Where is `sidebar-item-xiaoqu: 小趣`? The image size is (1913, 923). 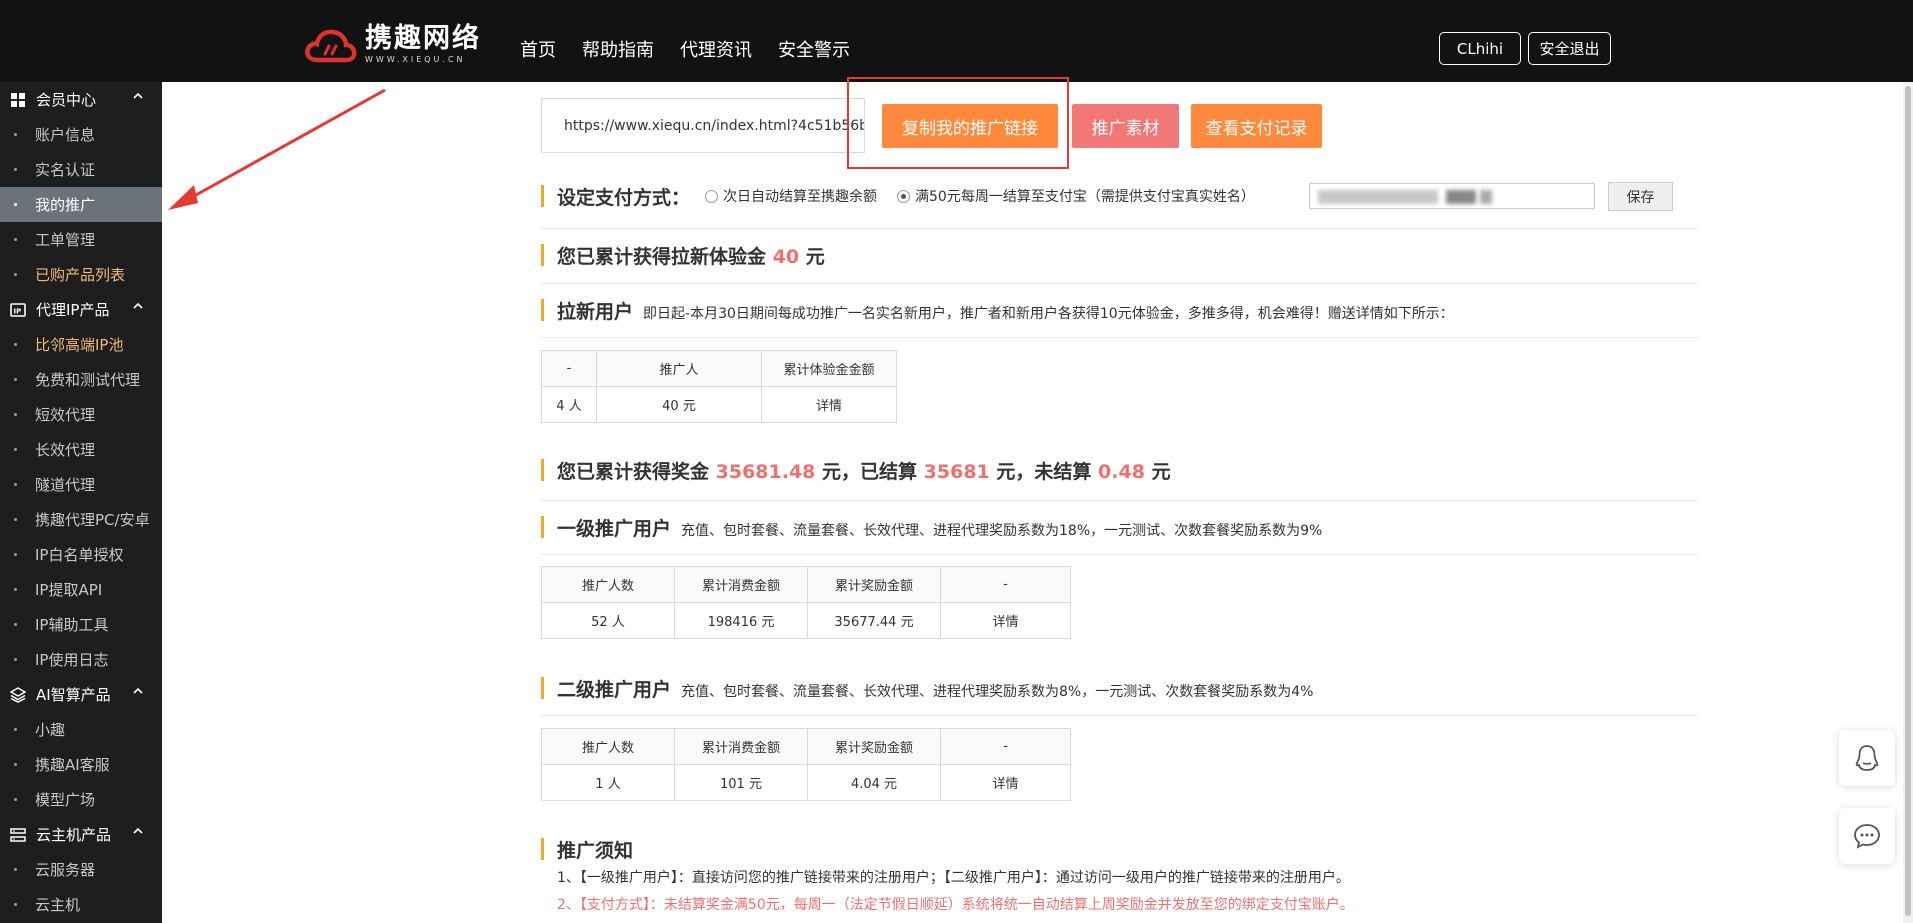
sidebar-item-xiaoqu: 小趣 is located at coordinates (81, 729).